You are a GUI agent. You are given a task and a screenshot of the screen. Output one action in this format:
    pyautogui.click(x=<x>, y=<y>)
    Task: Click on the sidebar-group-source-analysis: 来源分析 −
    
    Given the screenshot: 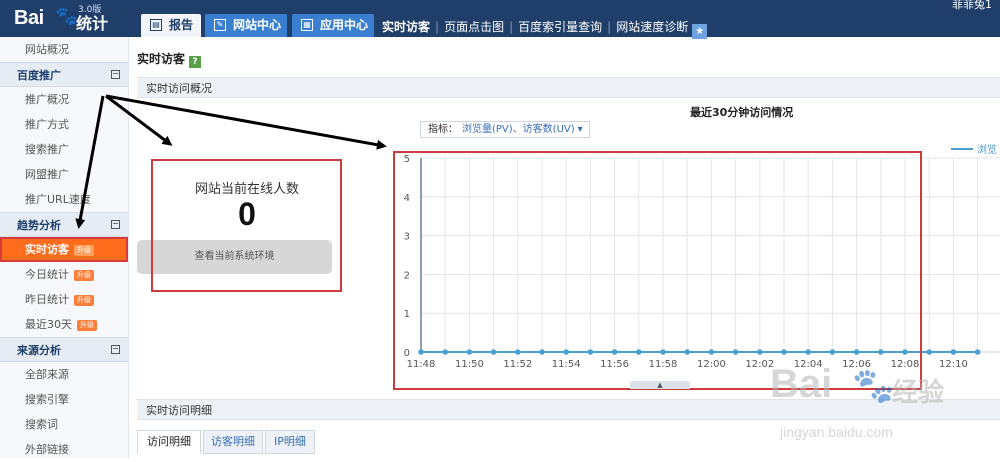 What is the action you would take?
    pyautogui.click(x=64, y=349)
    